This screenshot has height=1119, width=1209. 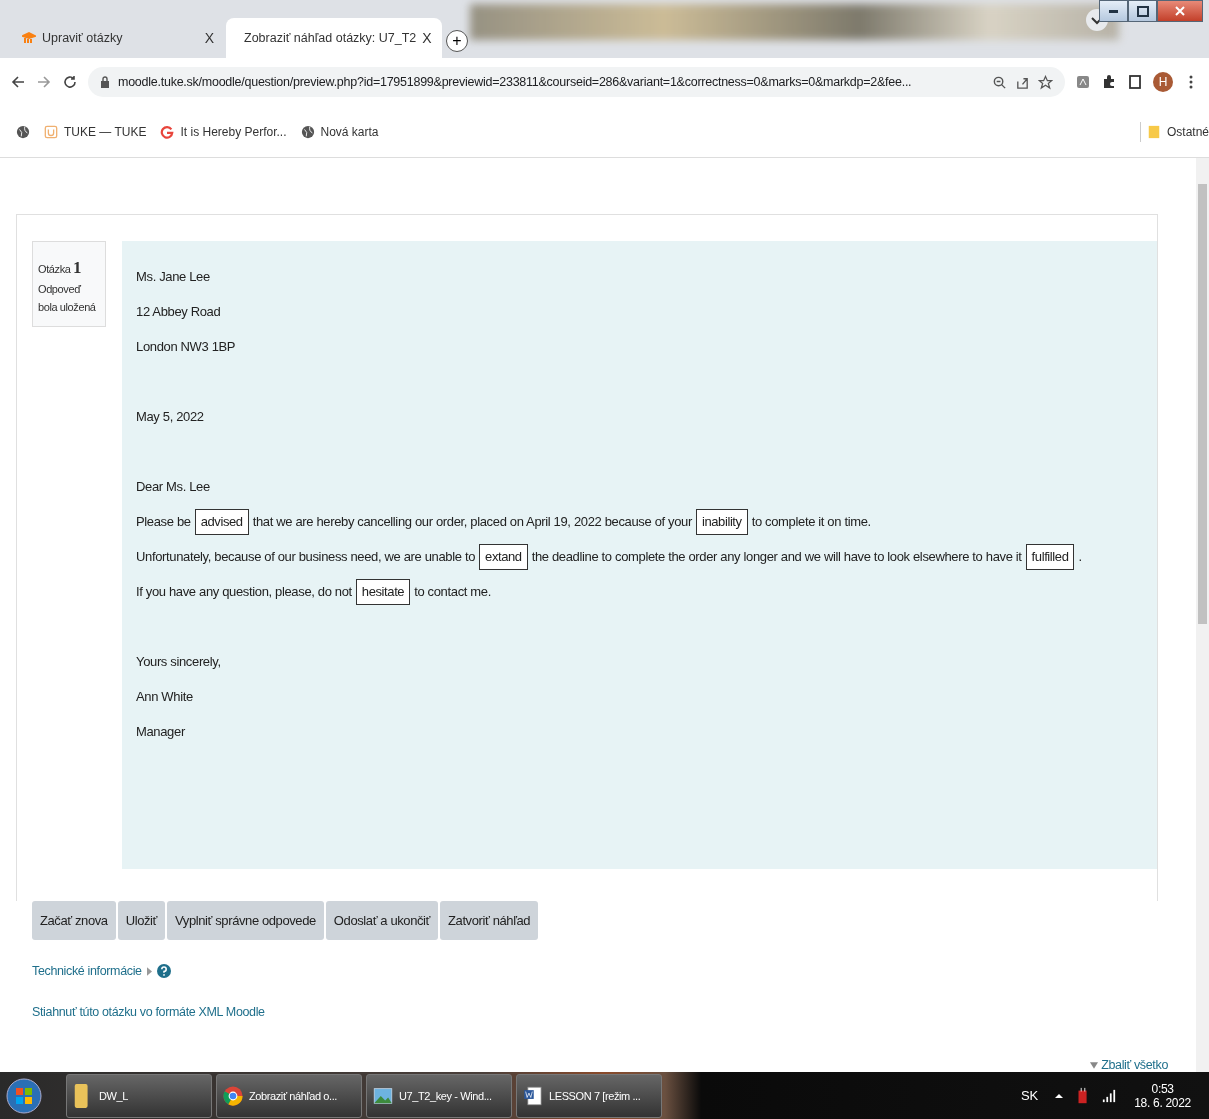 I want to click on pdf-extension-icon, so click(x=1083, y=82).